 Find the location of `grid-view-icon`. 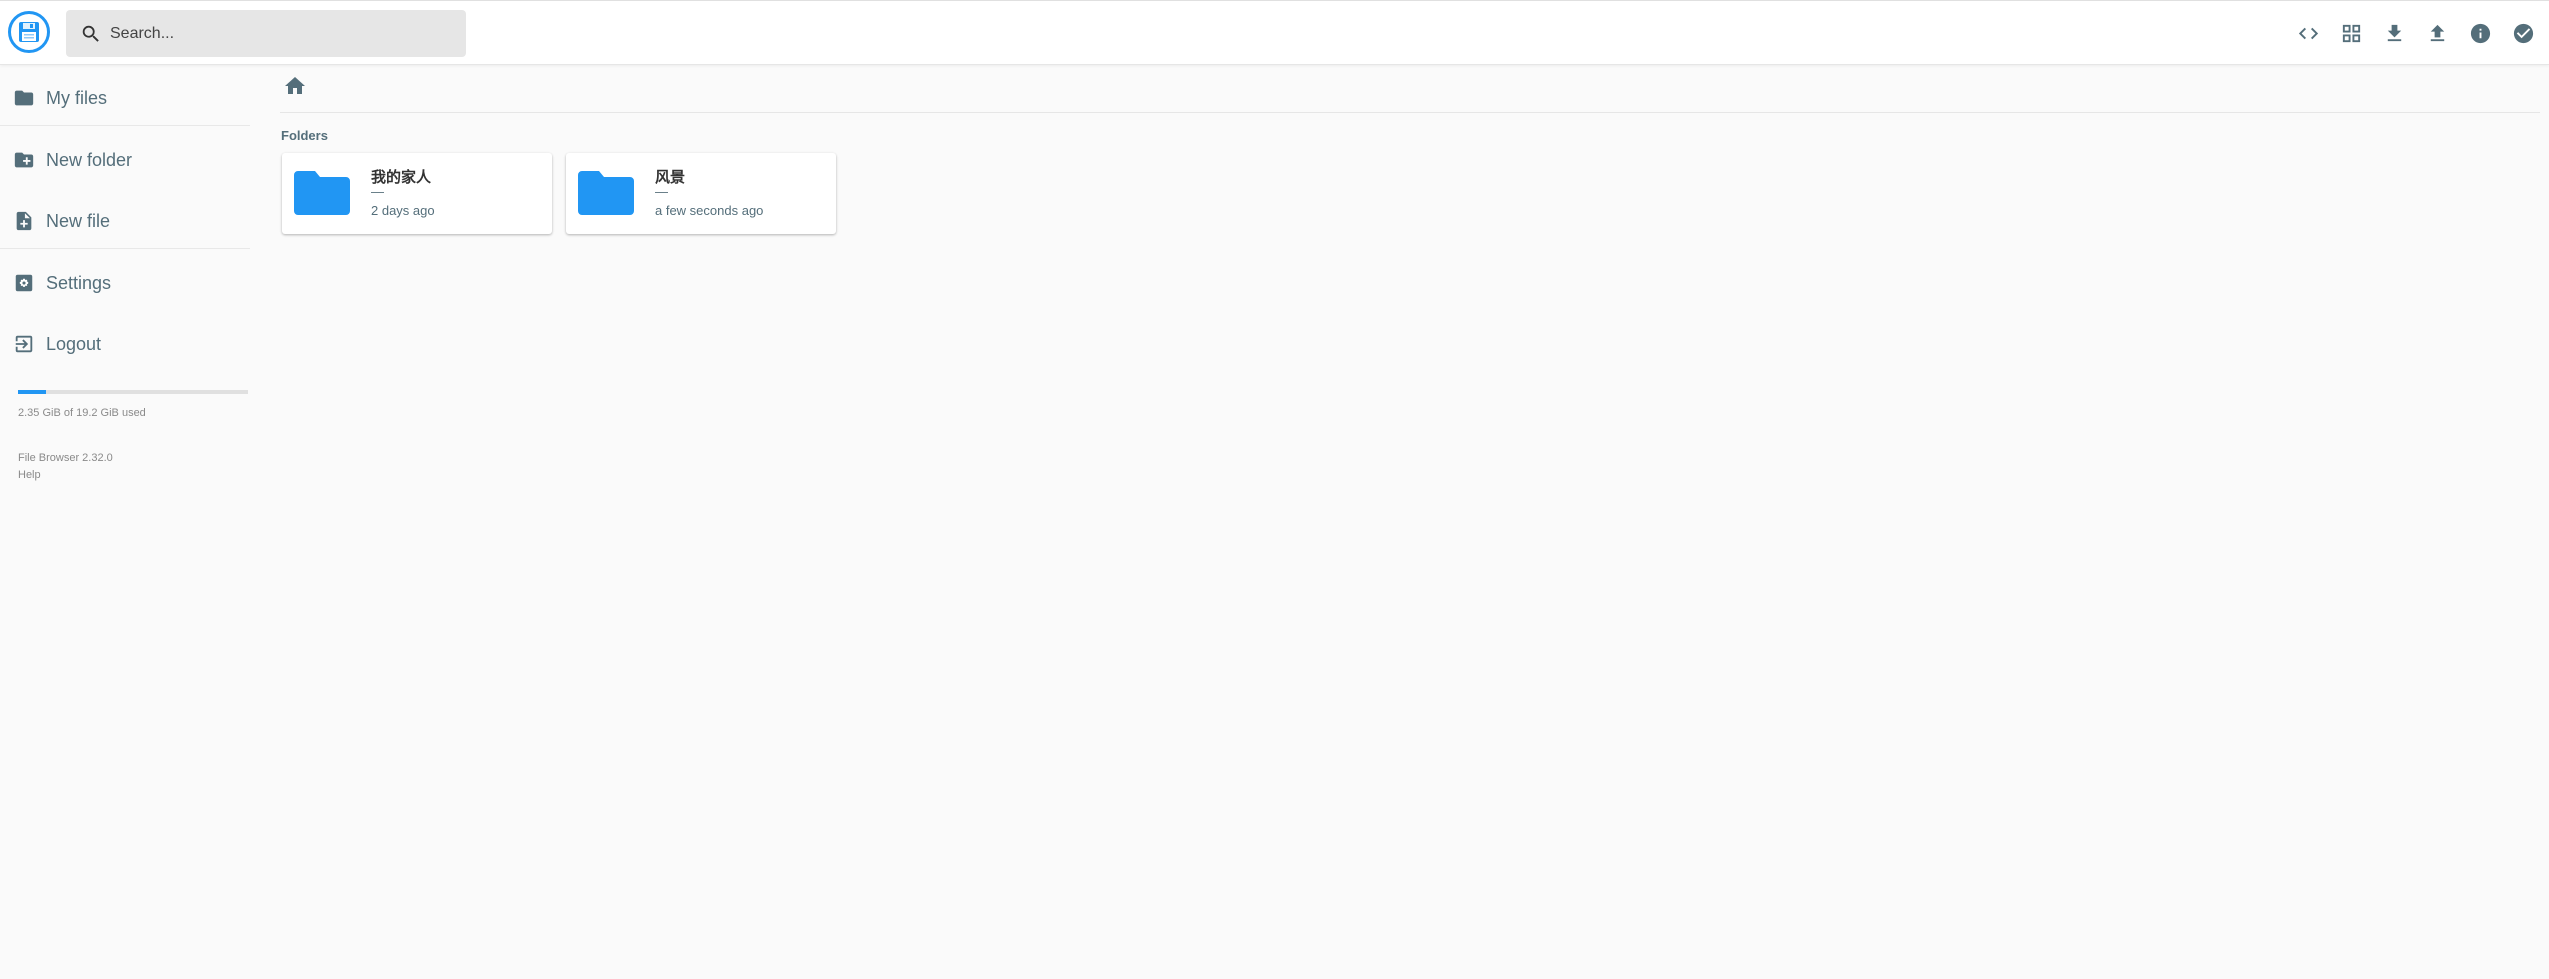

grid-view-icon is located at coordinates (2351, 33).